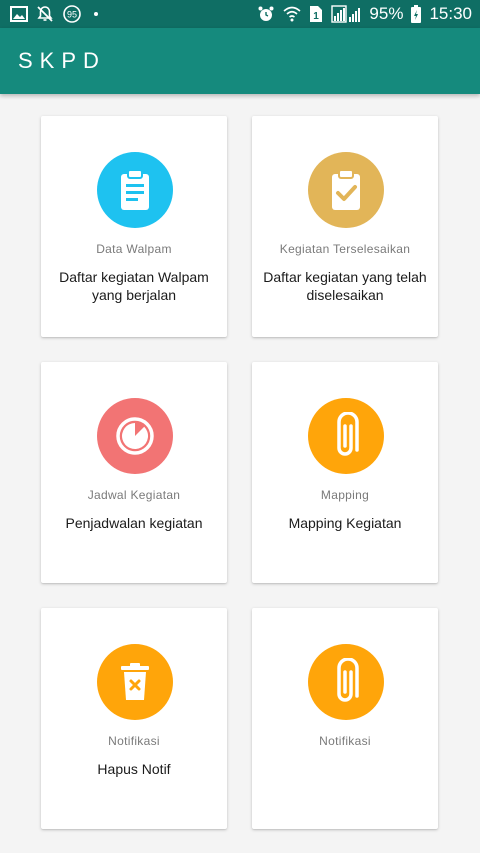 The width and height of the screenshot is (480, 853). Describe the element at coordinates (346, 14) in the screenshot. I see `signal-icon` at that location.